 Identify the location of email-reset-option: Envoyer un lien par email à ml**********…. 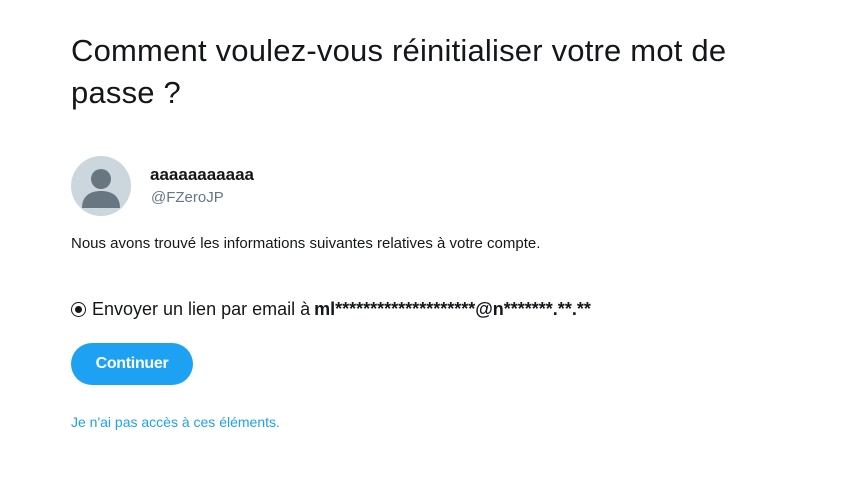
(331, 309).